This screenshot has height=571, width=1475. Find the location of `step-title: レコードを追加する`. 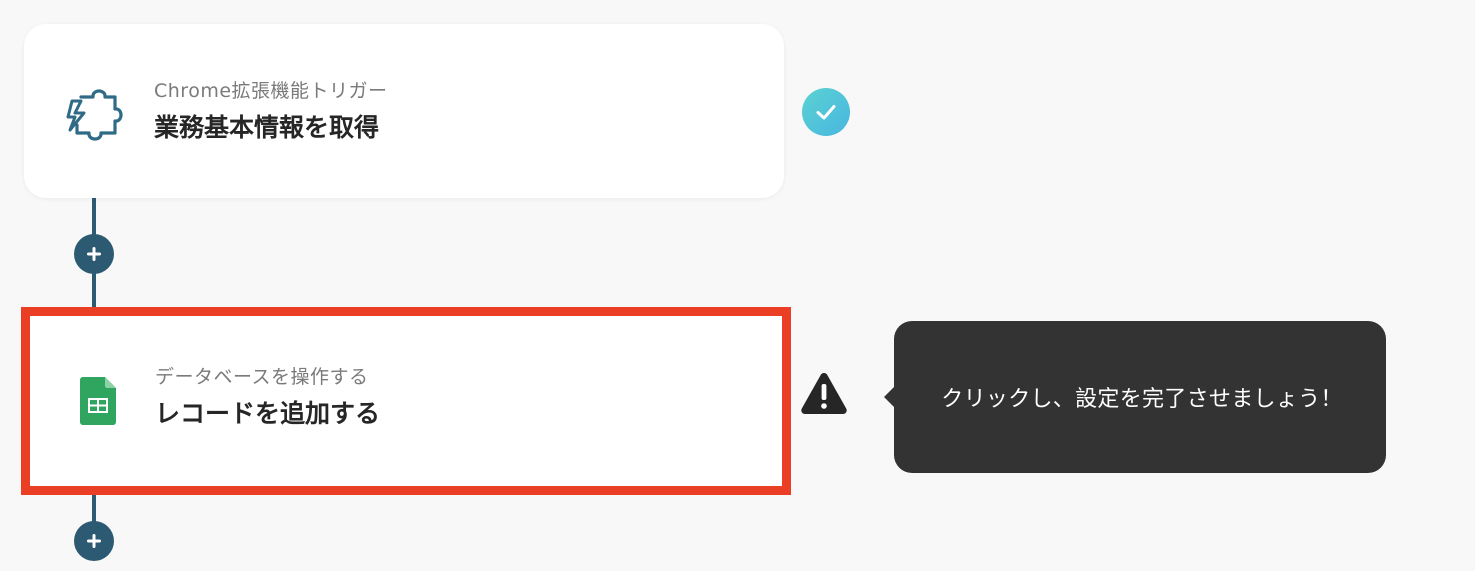

step-title: レコードを追加する is located at coordinates (268, 413).